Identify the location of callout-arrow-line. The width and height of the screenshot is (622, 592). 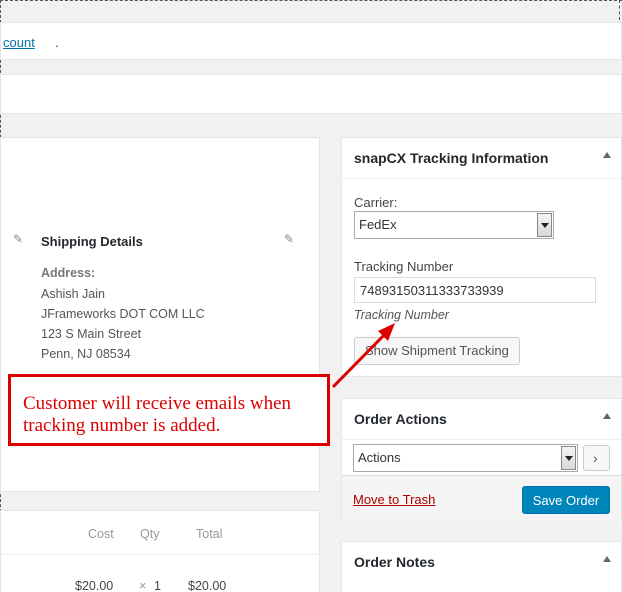
(361, 358).